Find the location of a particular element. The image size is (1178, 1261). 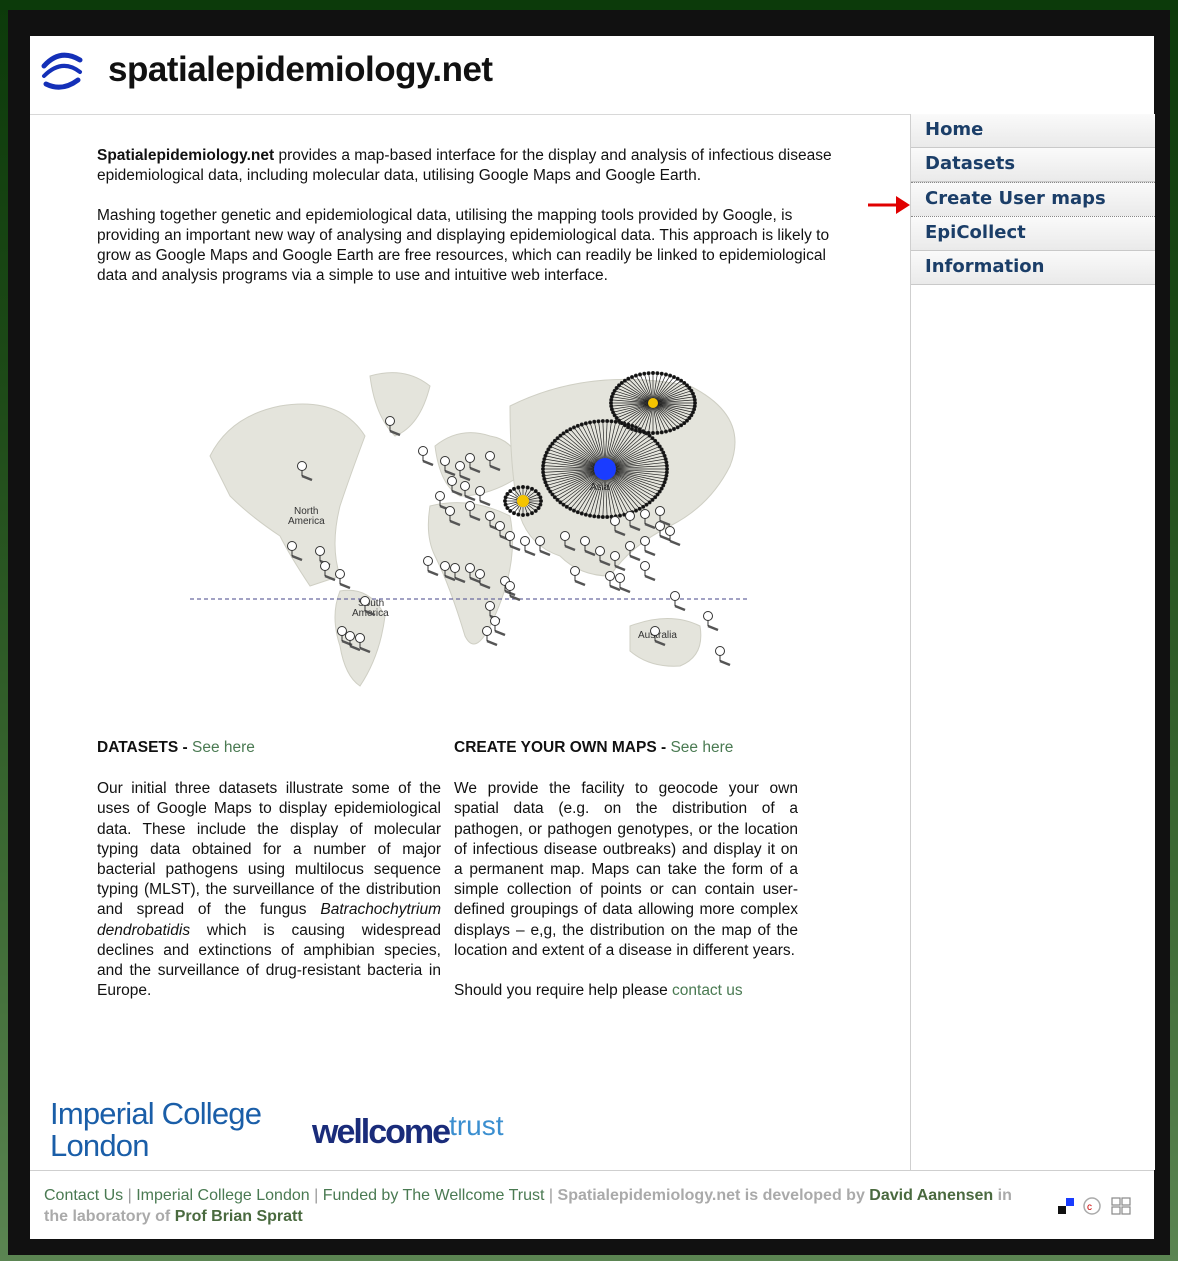

nav-home: Home is located at coordinates (1033, 131).